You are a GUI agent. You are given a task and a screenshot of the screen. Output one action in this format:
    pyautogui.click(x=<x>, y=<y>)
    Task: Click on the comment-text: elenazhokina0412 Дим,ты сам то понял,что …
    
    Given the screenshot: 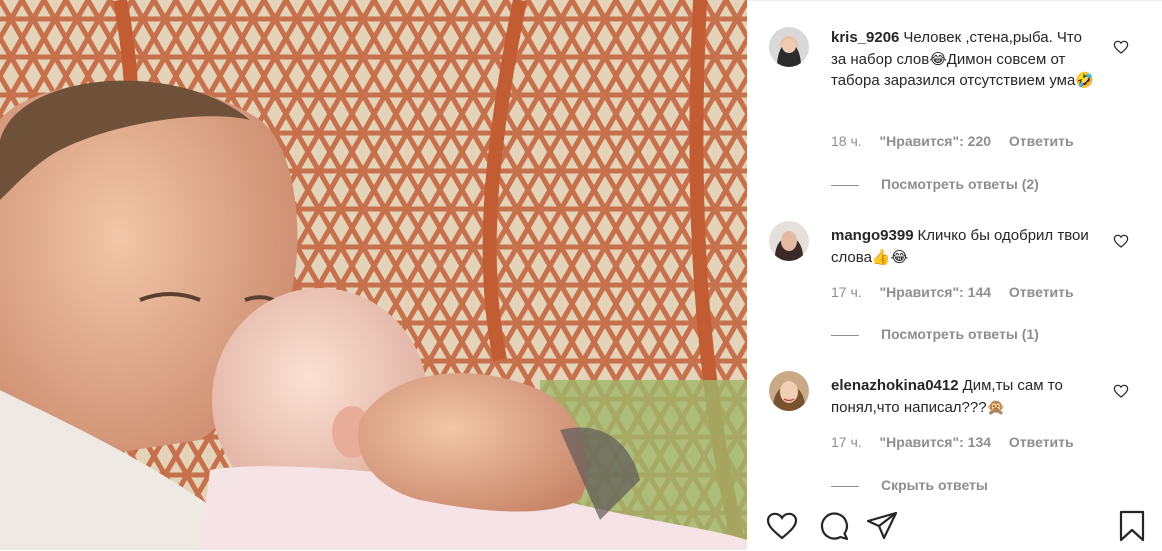 What is the action you would take?
    pyautogui.click(x=965, y=396)
    